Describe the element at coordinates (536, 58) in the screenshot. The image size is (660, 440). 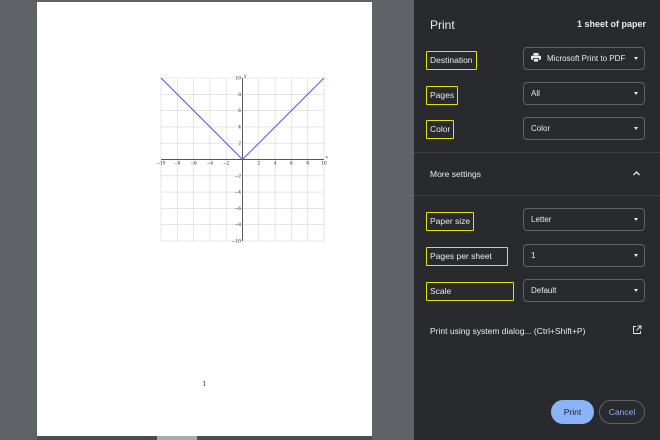
I see `printer-icon` at that location.